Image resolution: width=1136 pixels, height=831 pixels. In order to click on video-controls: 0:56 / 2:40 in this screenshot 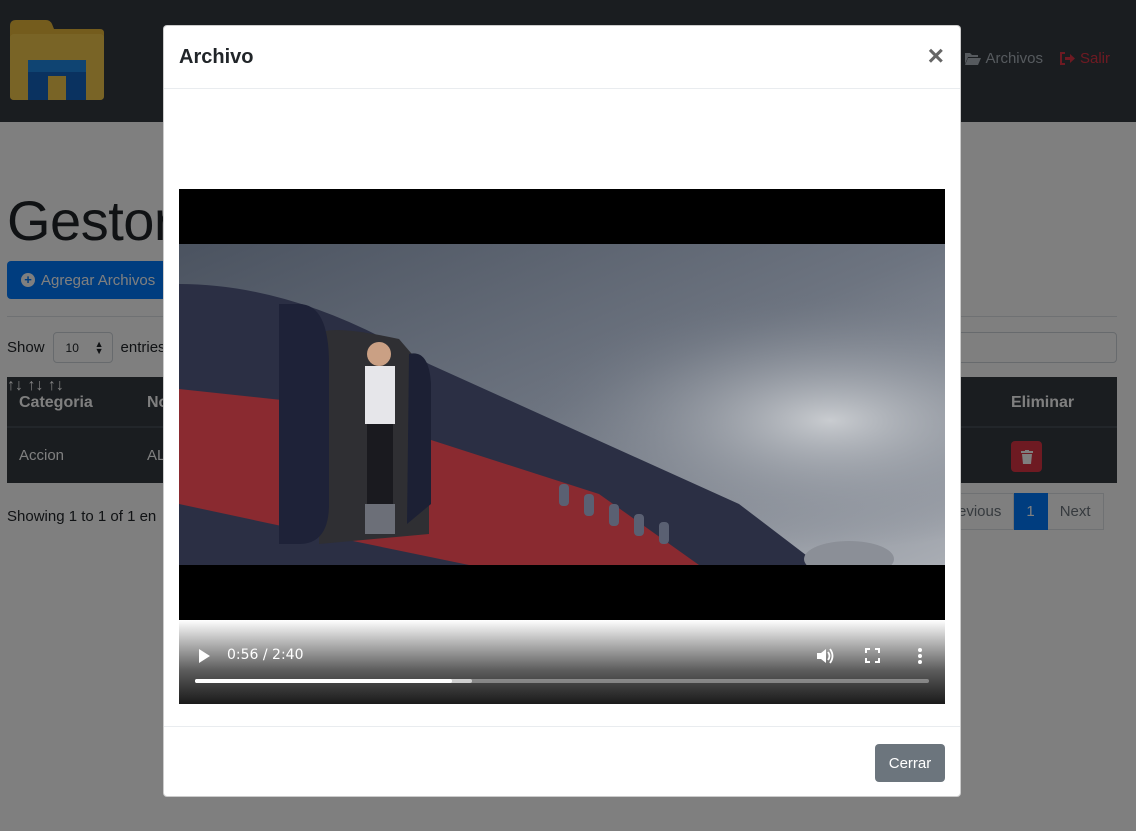, I will do `click(562, 662)`.